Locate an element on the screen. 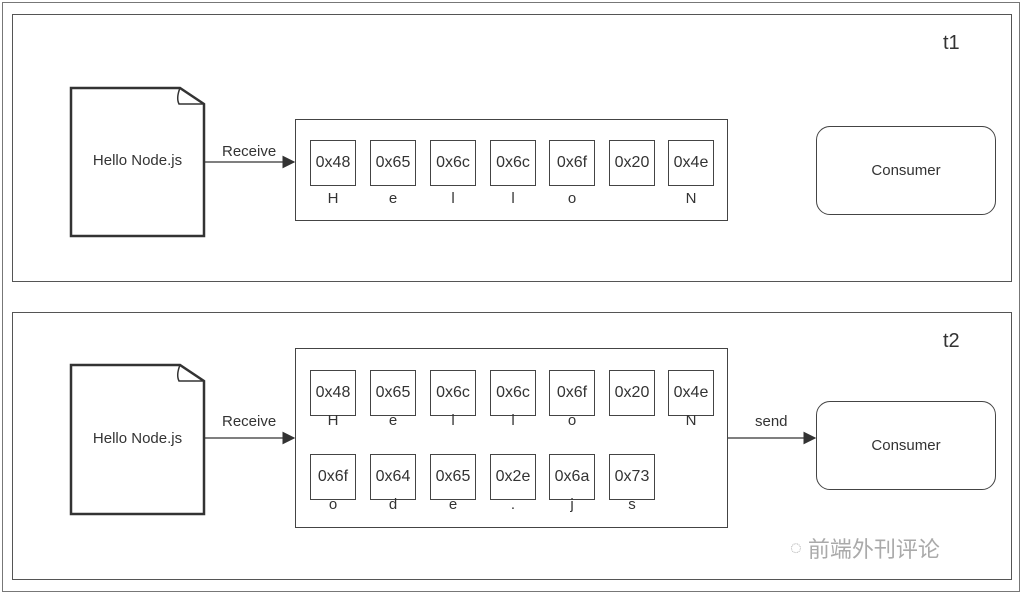 This screenshot has width=1024, height=594. byte-char: j is located at coordinates (572, 504).